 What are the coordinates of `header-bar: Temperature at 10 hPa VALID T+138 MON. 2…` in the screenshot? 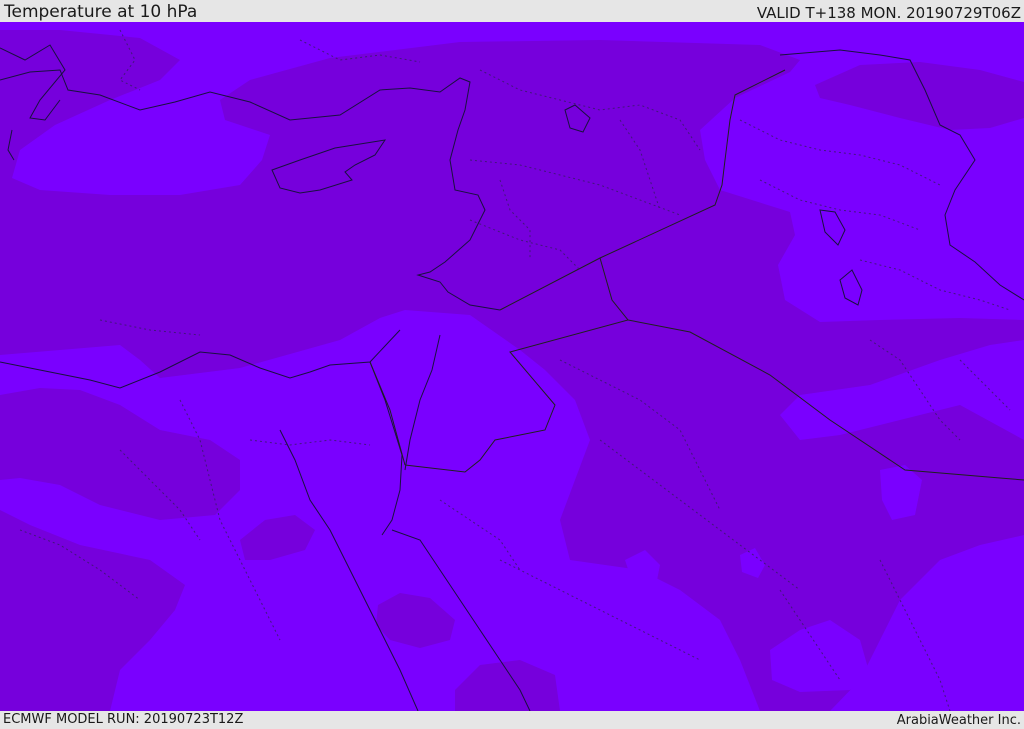 It's located at (512, 11).